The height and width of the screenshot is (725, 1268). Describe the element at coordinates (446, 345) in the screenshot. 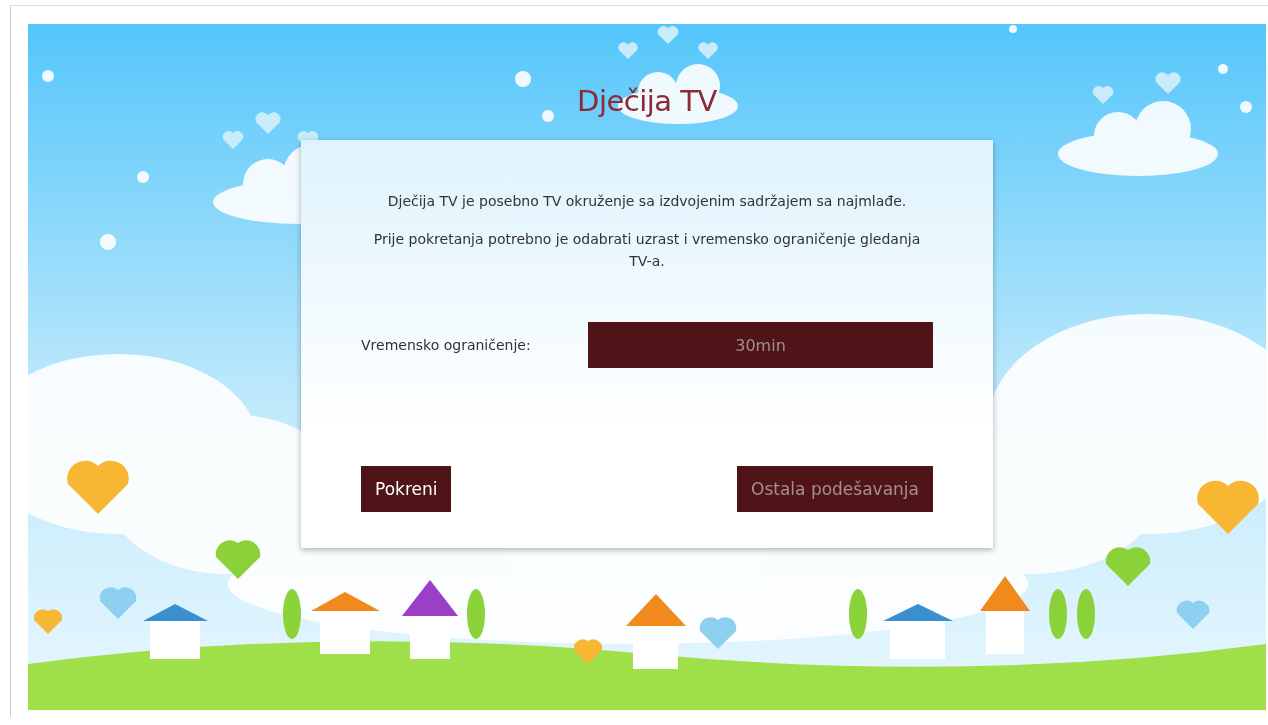

I see `time-limit-label: Vremensko ograničenje:` at that location.